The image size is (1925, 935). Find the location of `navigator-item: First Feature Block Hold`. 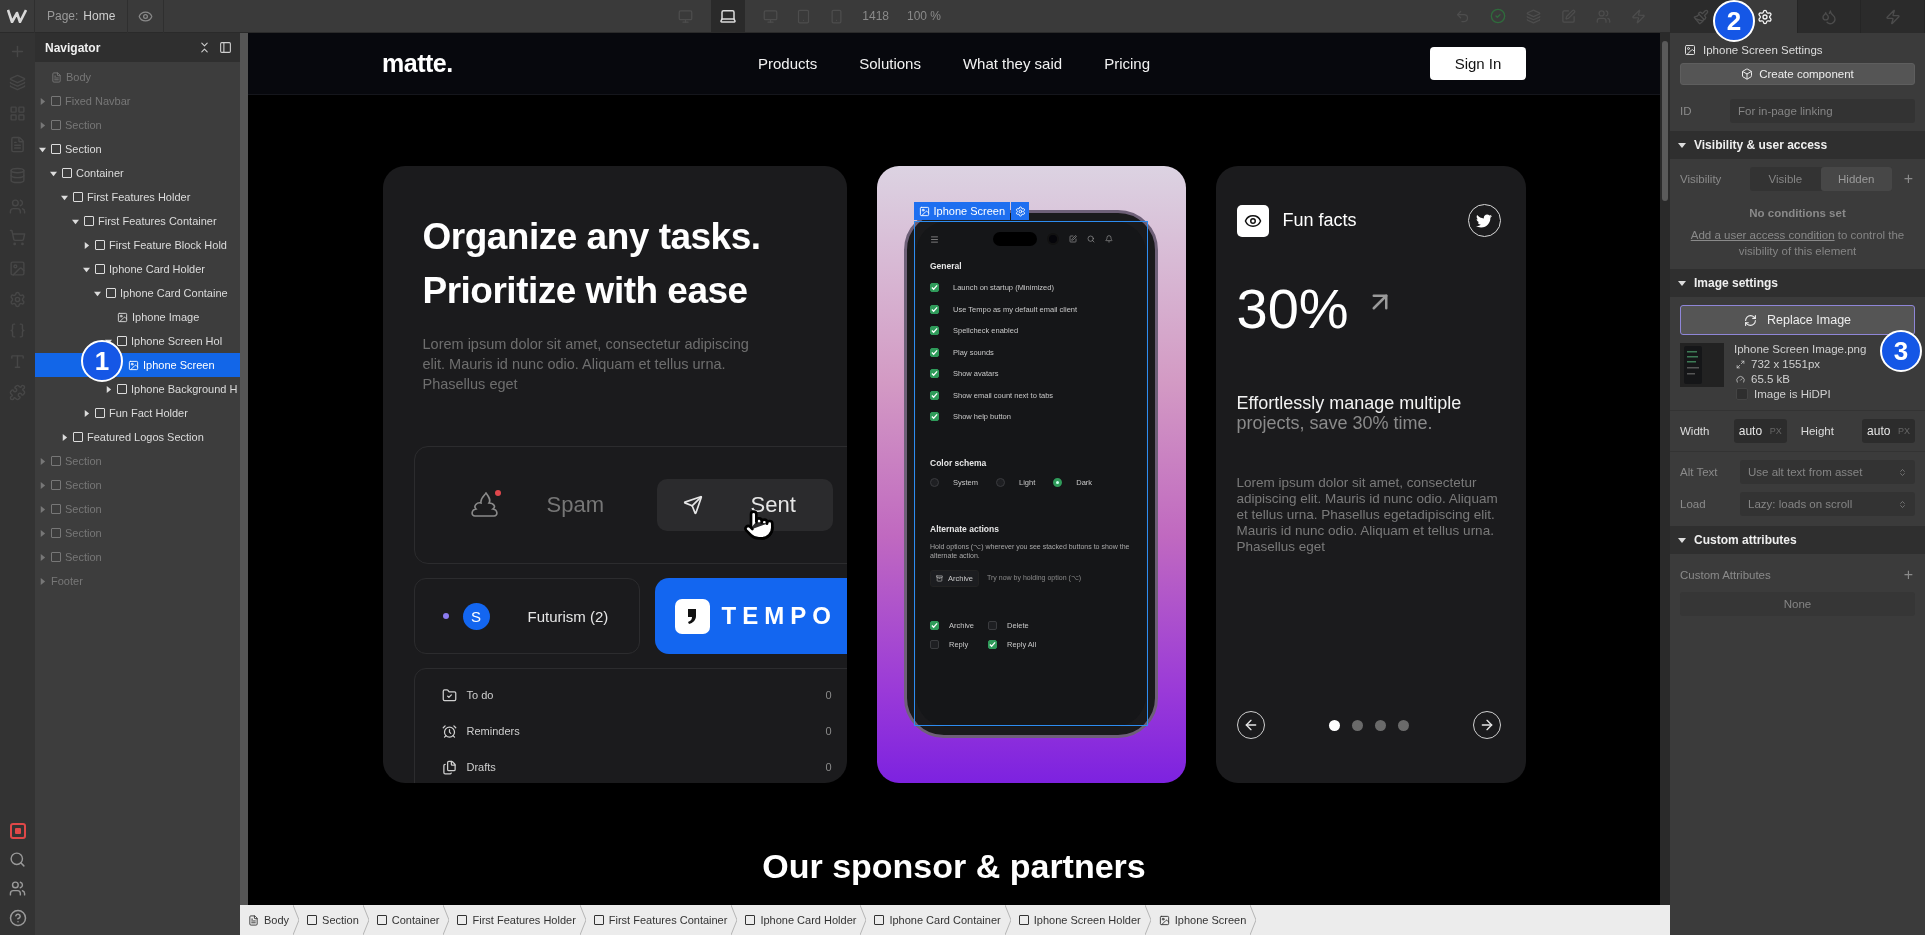

navigator-item: First Feature Block Hold is located at coordinates (137, 245).